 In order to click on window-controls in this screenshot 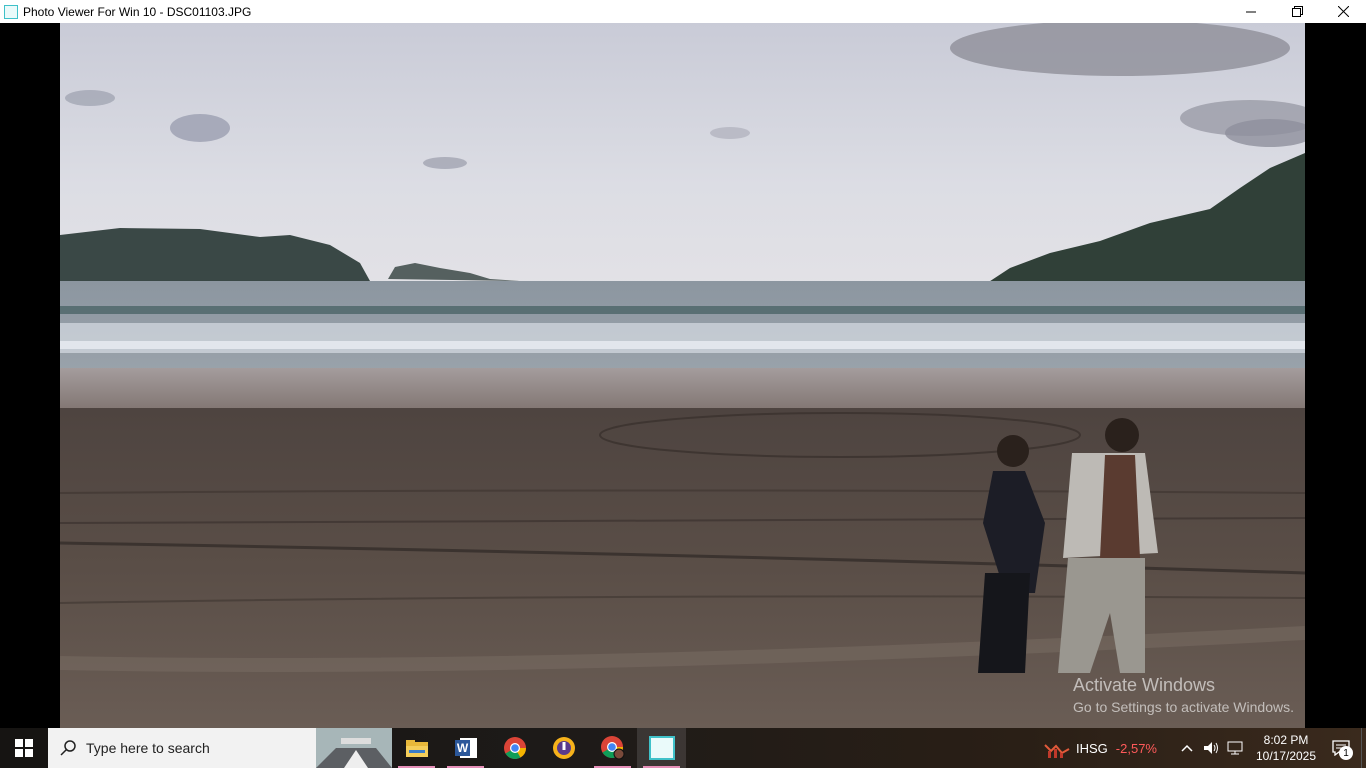, I will do `click(1297, 11)`.